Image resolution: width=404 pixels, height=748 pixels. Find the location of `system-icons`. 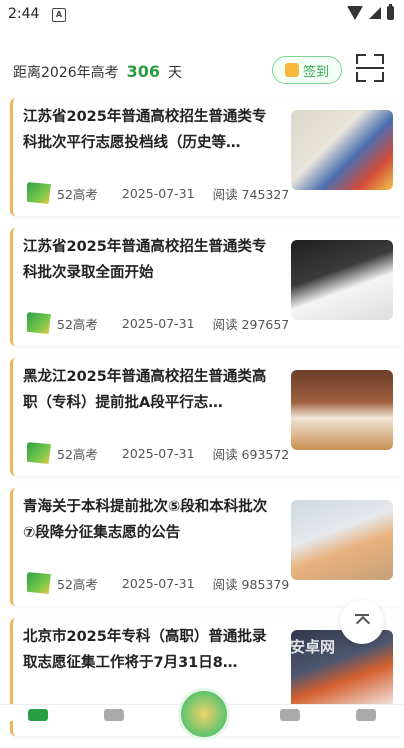

system-icons is located at coordinates (370, 12).